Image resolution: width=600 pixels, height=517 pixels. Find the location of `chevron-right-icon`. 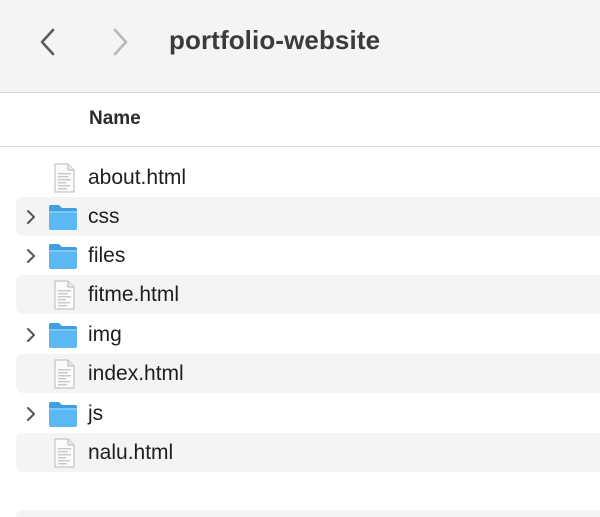

chevron-right-icon is located at coordinates (120, 42).